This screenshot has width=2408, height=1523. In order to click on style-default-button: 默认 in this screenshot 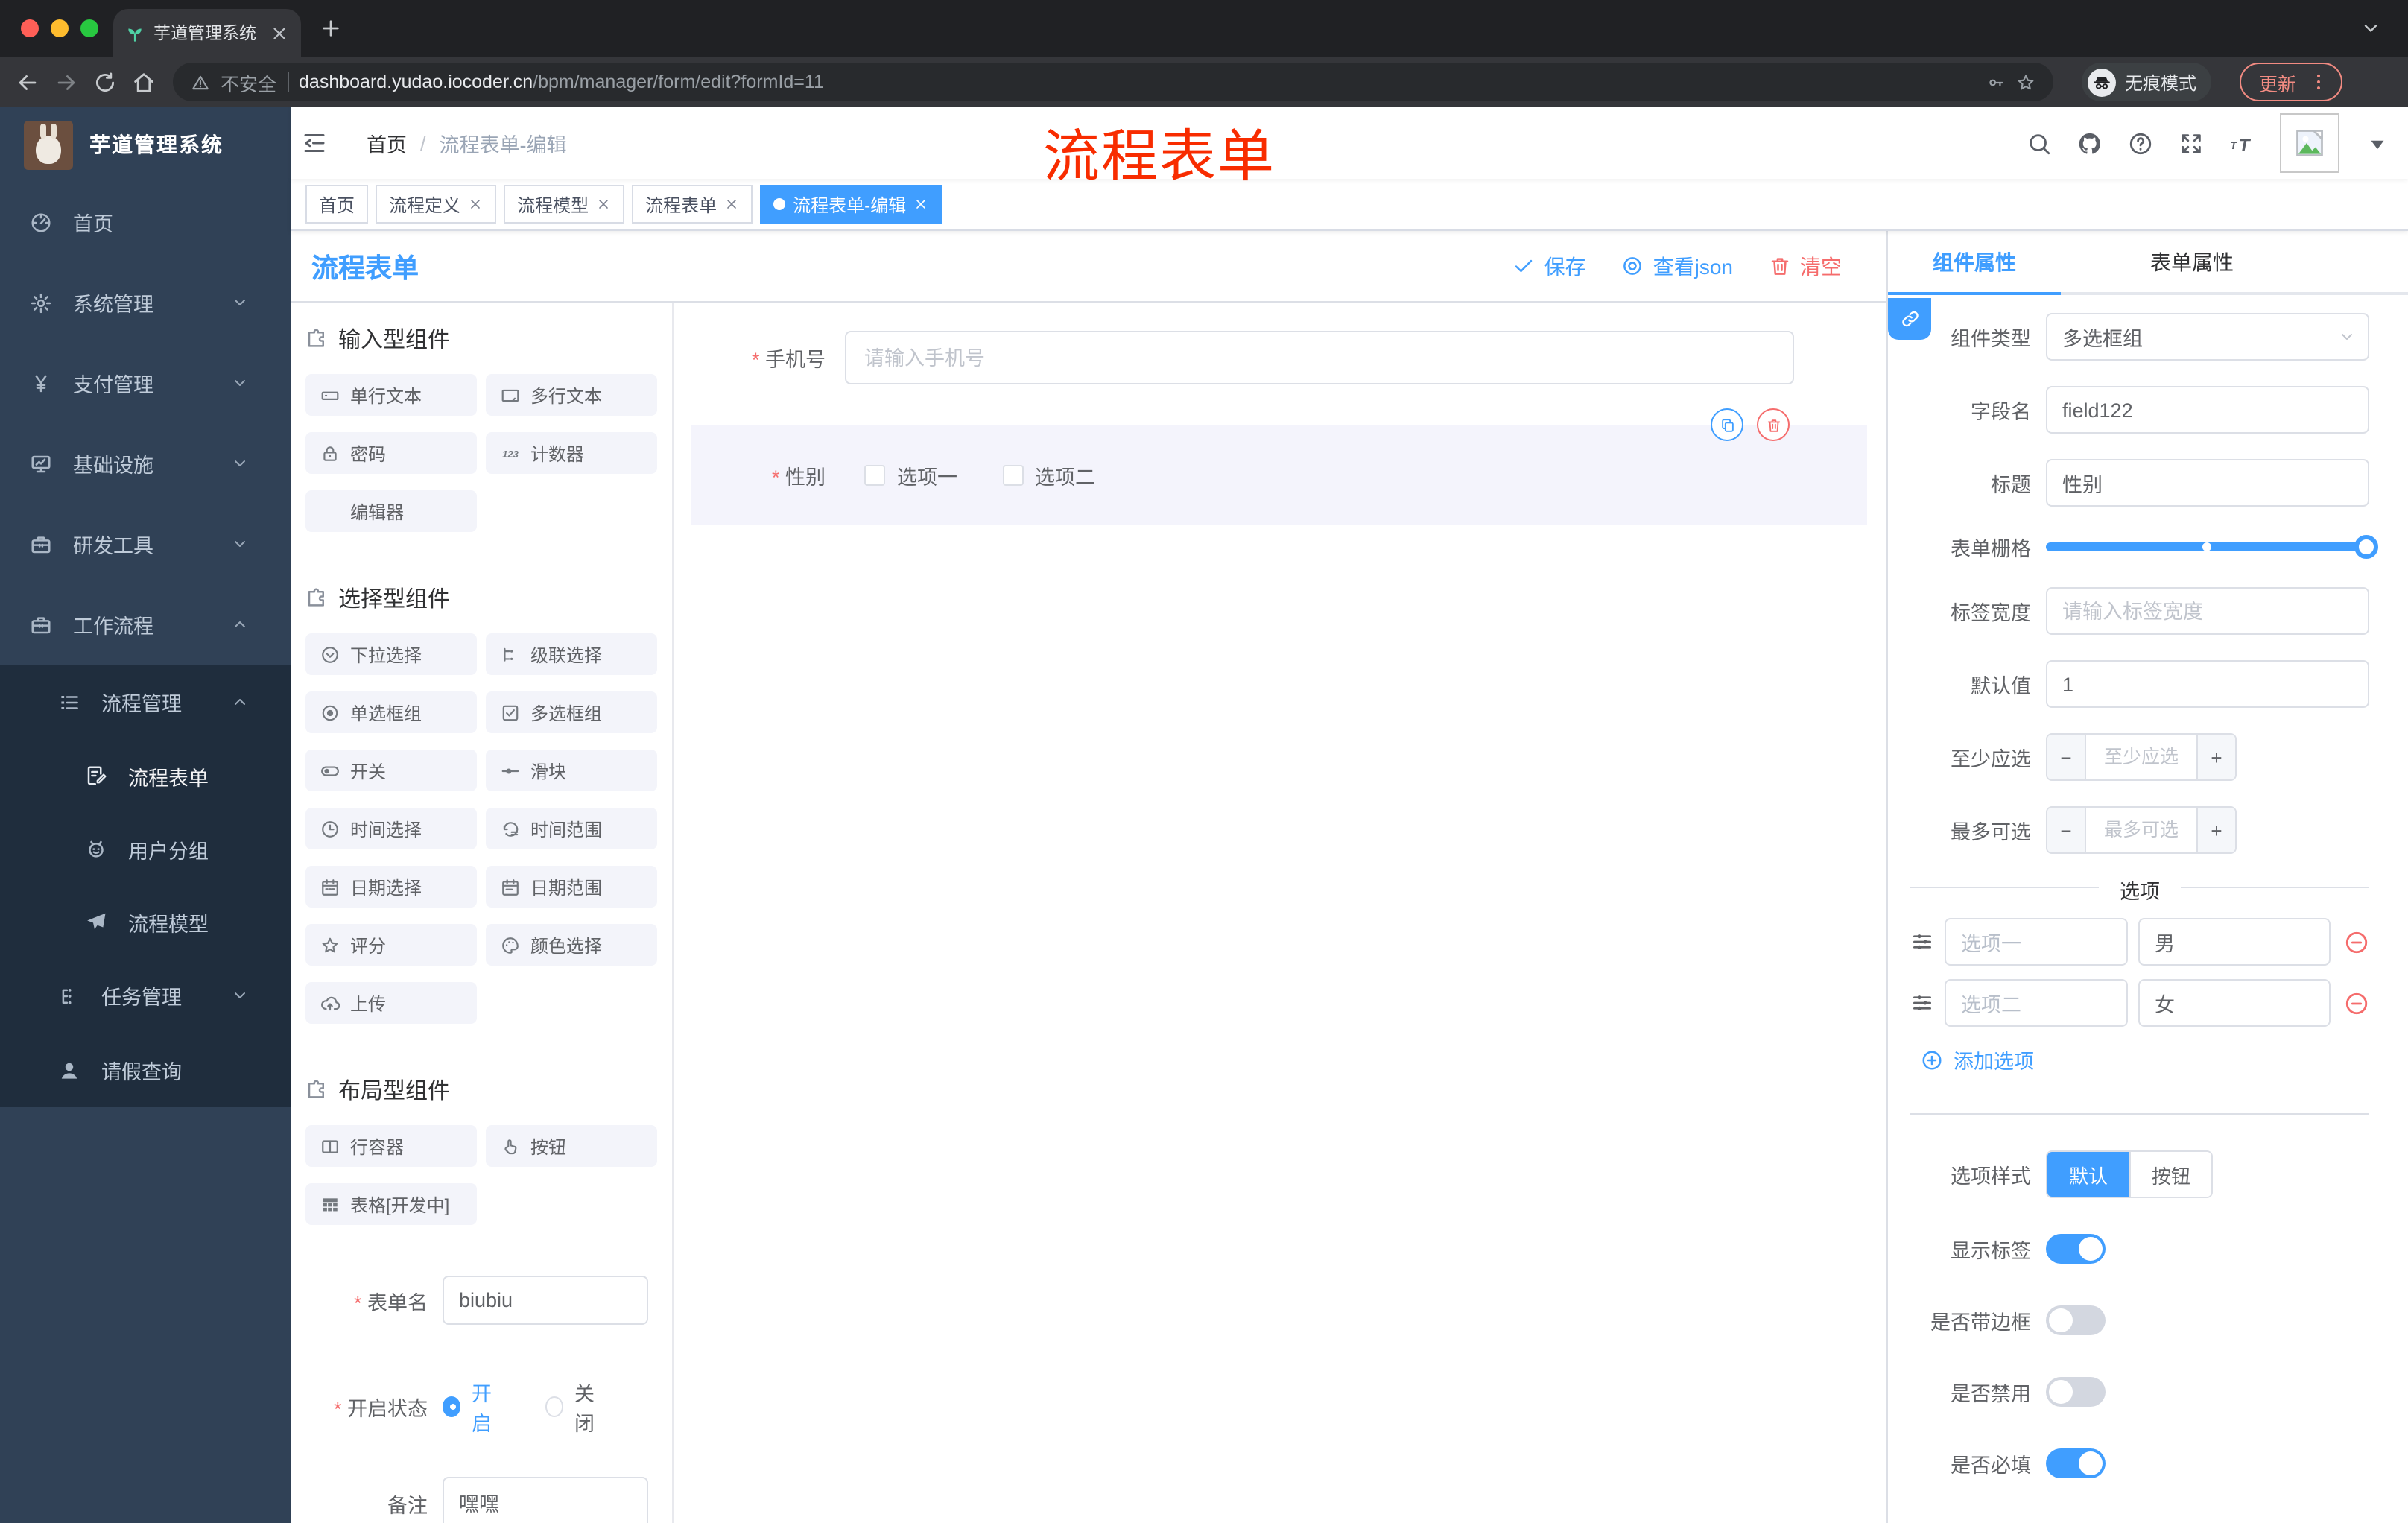, I will do `click(2088, 1174)`.